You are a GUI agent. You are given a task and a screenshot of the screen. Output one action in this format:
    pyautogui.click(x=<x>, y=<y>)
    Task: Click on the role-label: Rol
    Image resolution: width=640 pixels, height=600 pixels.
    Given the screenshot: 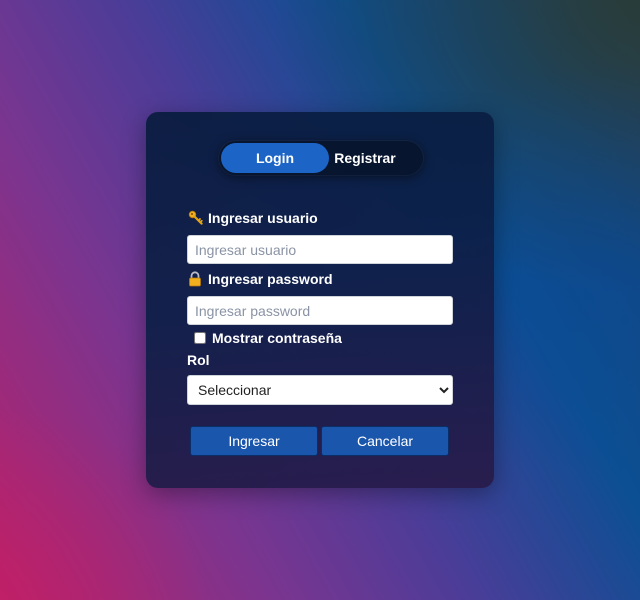 What is the action you would take?
    pyautogui.click(x=198, y=360)
    